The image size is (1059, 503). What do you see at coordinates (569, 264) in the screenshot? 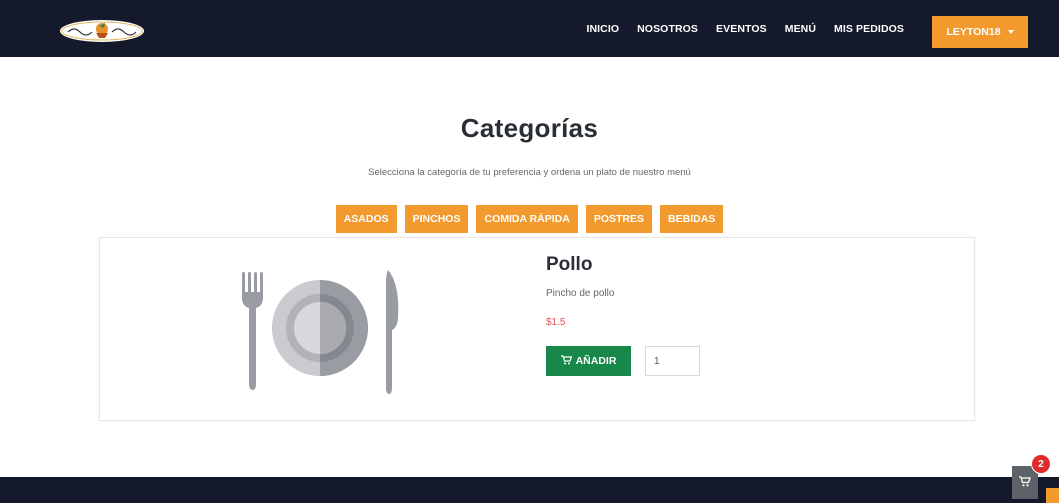
I see `product-name: Pollo` at bounding box center [569, 264].